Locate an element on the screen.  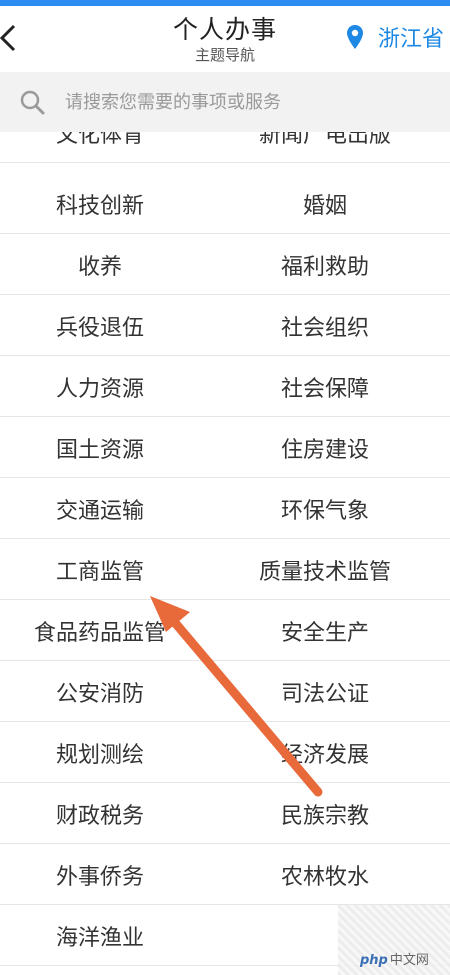
category-item: 司法公证 is located at coordinates (325, 691).